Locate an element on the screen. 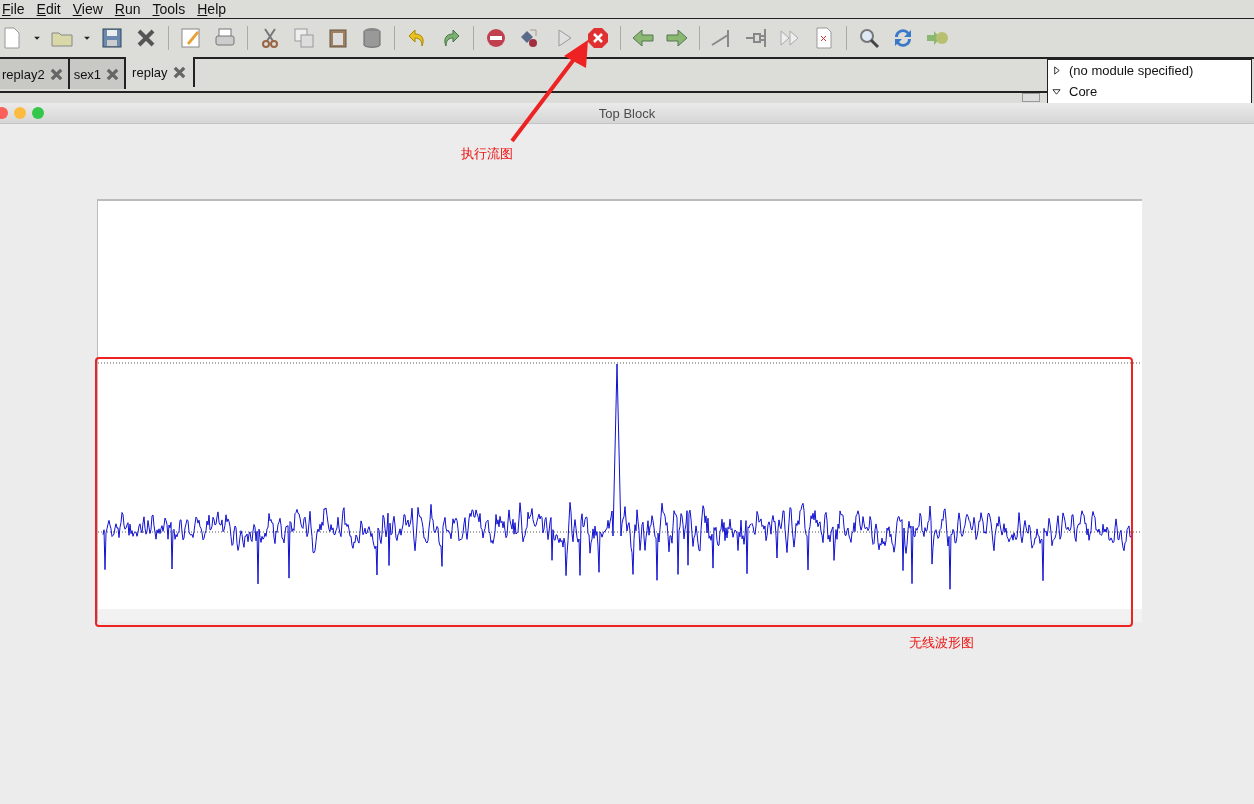  annotation-label: 无线波形图 is located at coordinates (941, 643).